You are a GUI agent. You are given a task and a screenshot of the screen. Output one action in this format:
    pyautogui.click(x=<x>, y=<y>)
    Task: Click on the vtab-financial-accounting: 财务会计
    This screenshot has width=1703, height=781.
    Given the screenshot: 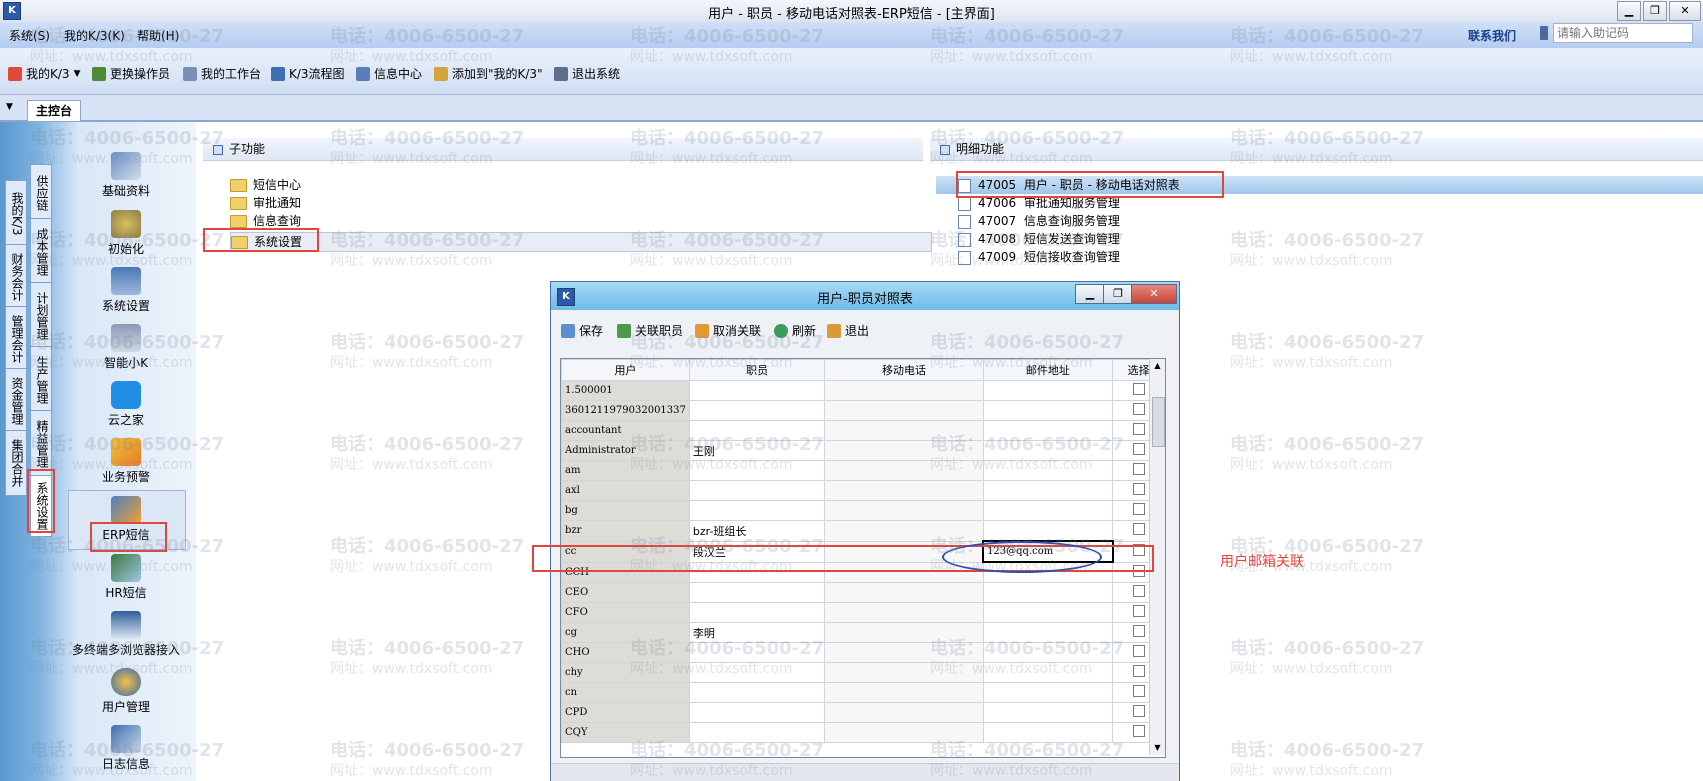 What is the action you would take?
    pyautogui.click(x=16, y=277)
    